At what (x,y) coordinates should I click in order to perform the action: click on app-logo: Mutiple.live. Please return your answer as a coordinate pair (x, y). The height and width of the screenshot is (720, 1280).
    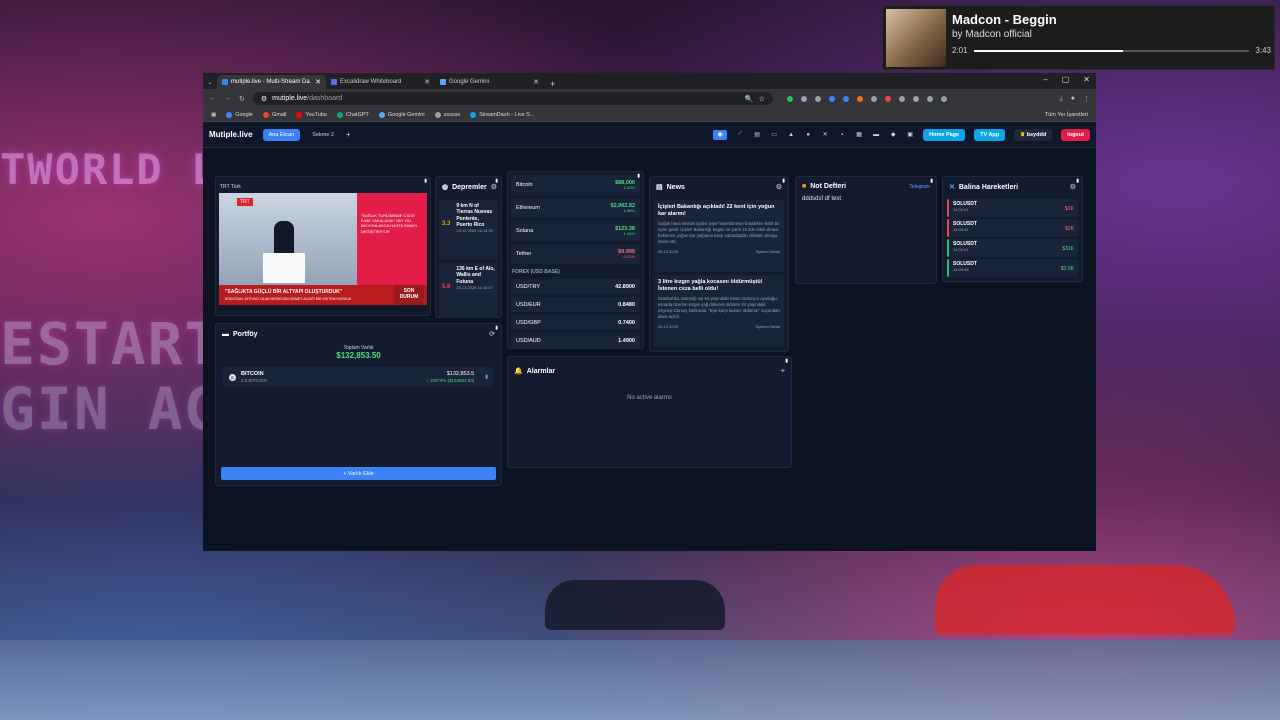
    Looking at the image, I should click on (231, 134).